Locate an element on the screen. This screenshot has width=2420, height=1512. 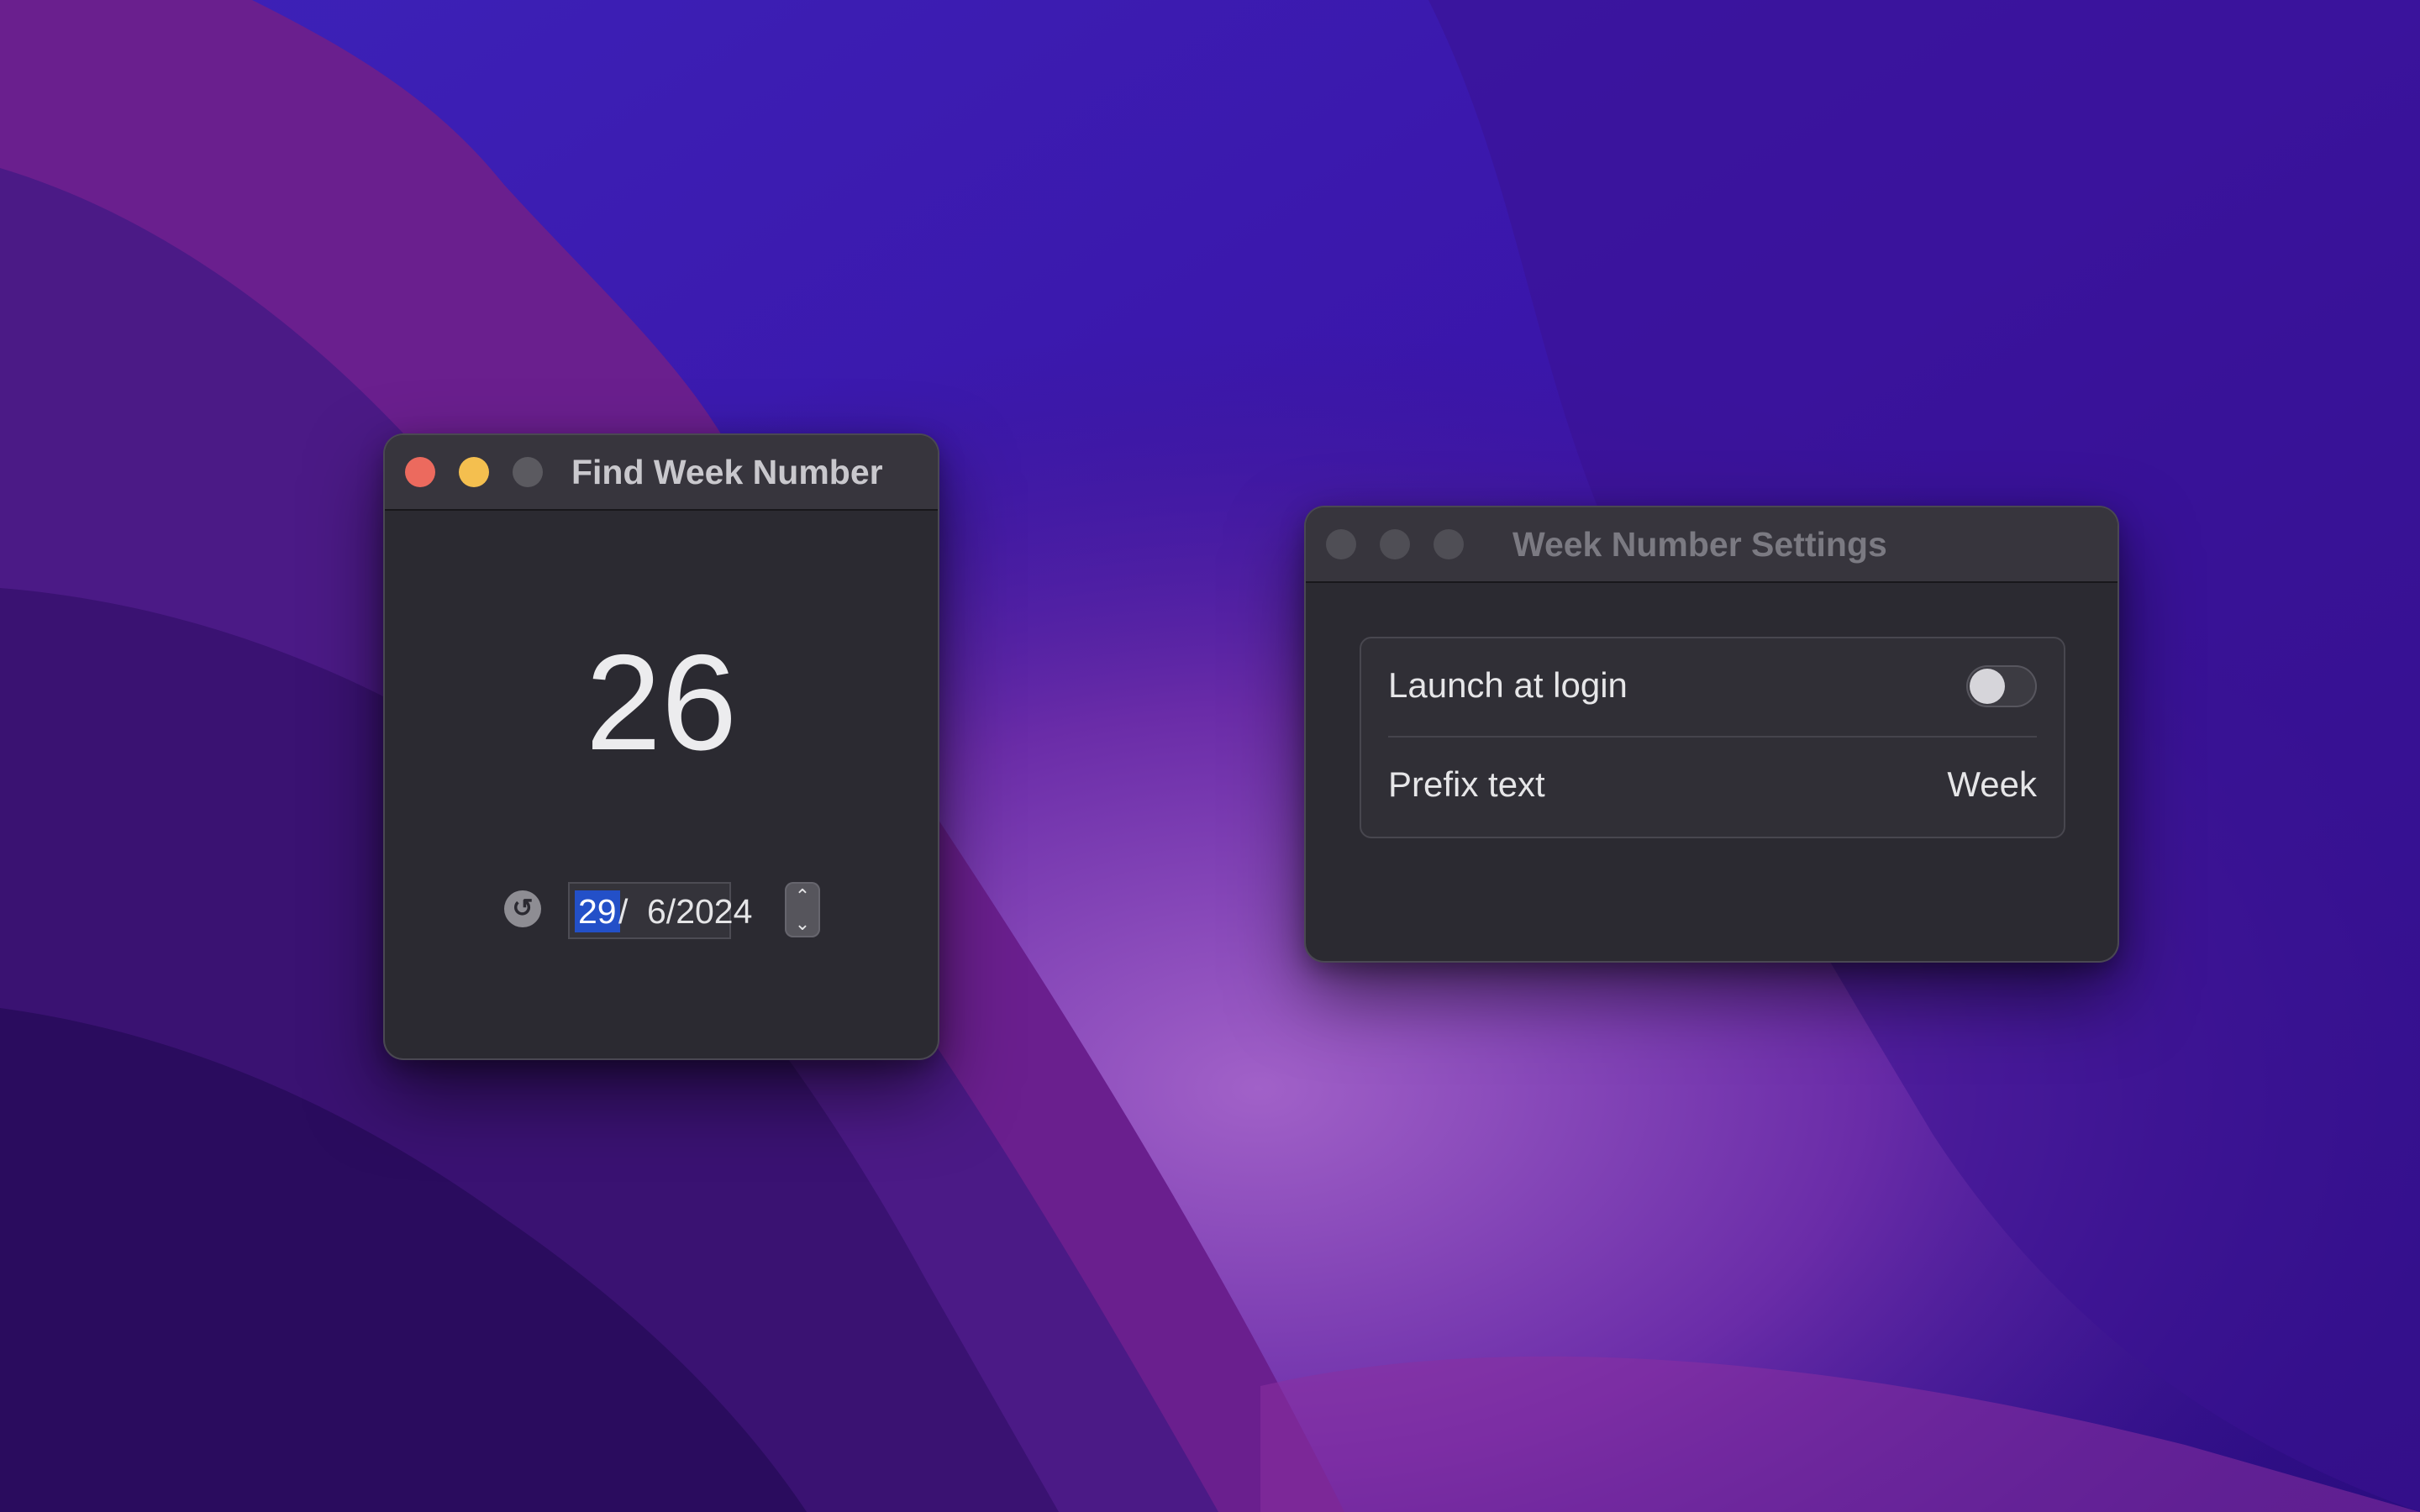
reset-arrow-icon: ↺ is located at coordinates (523, 908).